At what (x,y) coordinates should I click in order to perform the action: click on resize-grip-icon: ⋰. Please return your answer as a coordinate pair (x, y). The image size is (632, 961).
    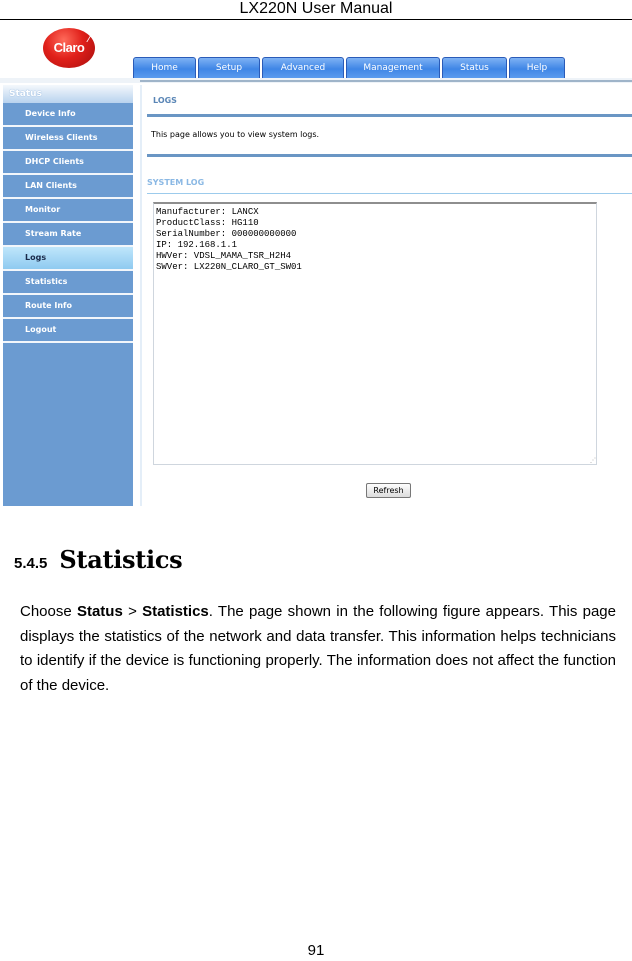
    Looking at the image, I should click on (593, 460).